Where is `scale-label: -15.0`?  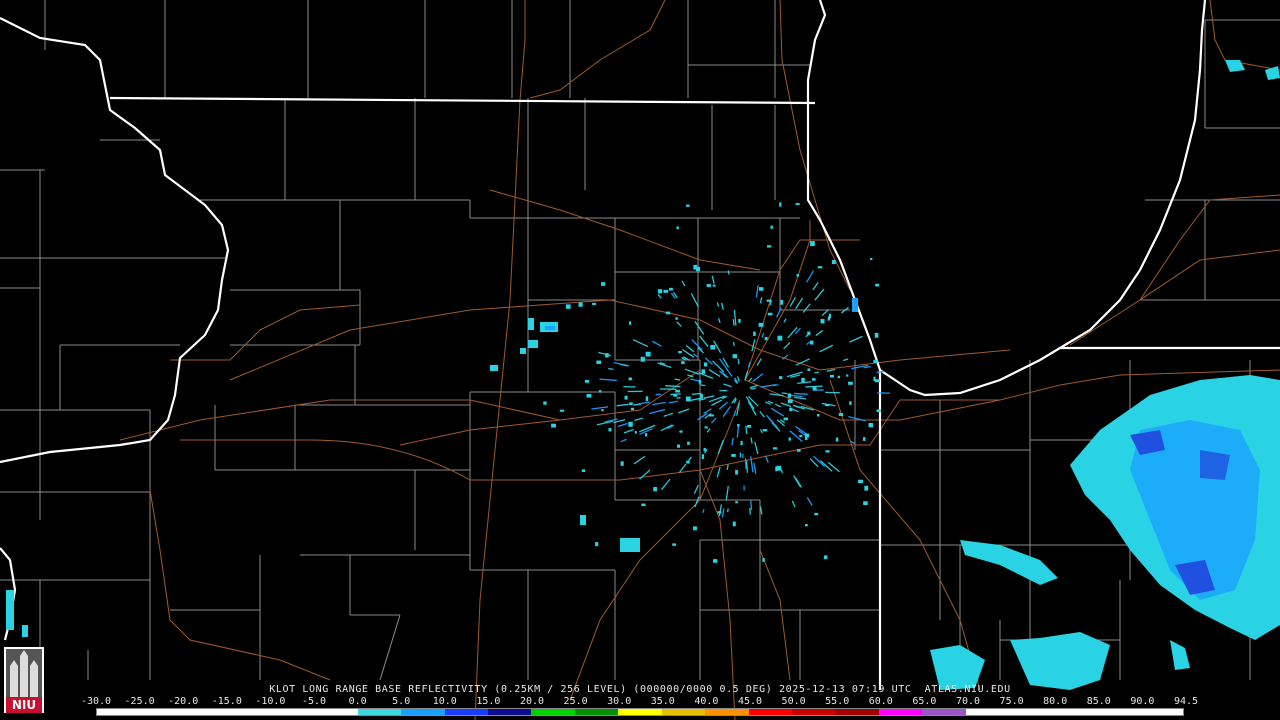 scale-label: -15.0 is located at coordinates (226, 701).